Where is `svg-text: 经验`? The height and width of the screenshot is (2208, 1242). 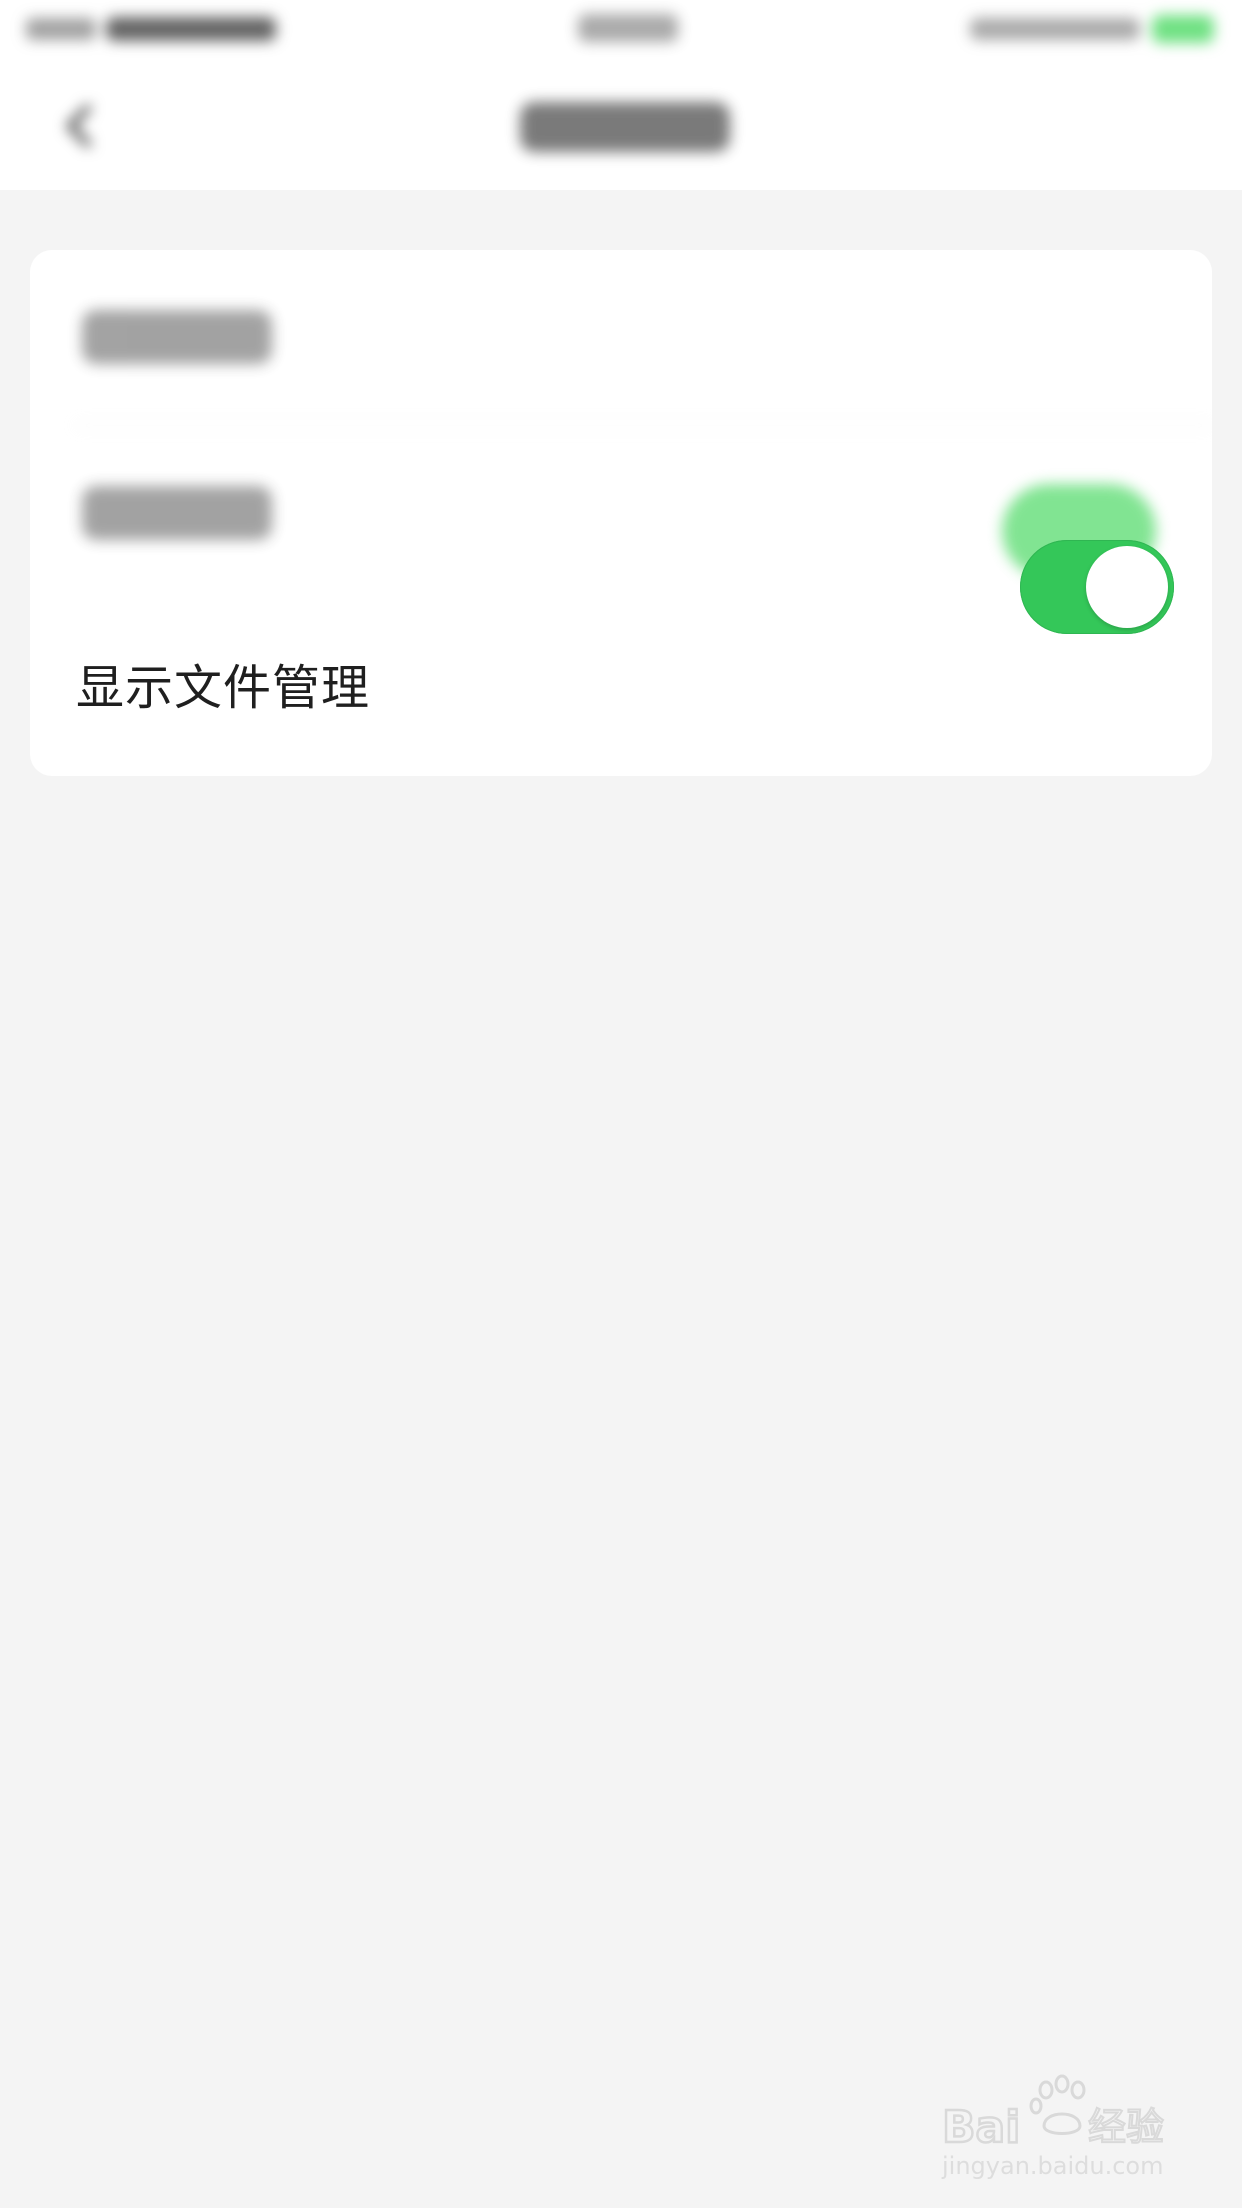 svg-text: 经验 is located at coordinates (1126, 2127).